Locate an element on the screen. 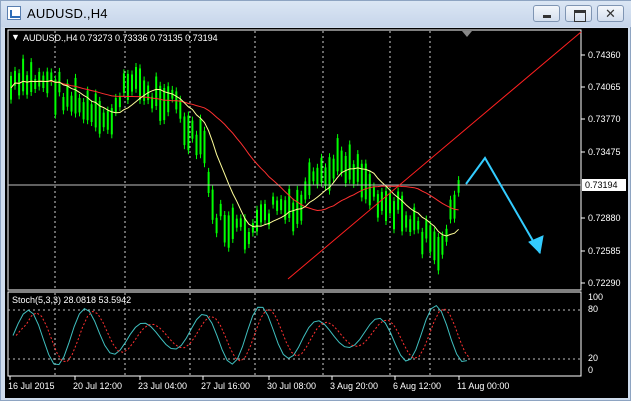 This screenshot has height=401, width=631. price-label: 0.72585 is located at coordinates (604, 251).